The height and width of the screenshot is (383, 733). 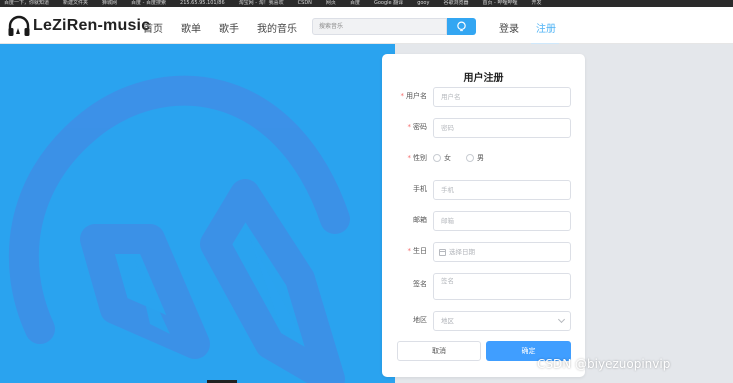 I want to click on search-button, so click(x=461, y=26).